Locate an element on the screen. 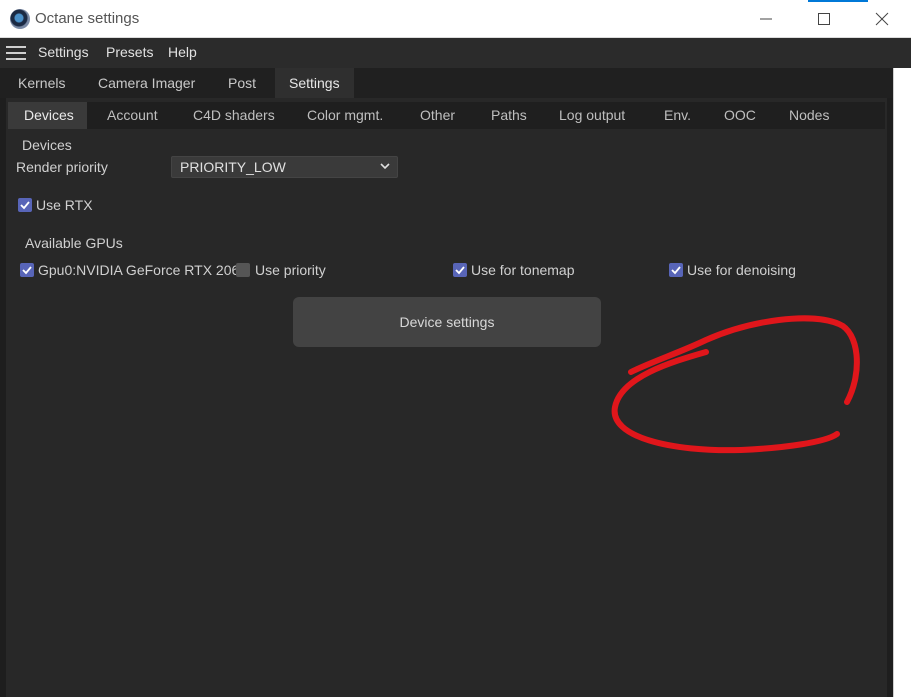 This screenshot has width=911, height=697. minimize-button is located at coordinates (766, 19).